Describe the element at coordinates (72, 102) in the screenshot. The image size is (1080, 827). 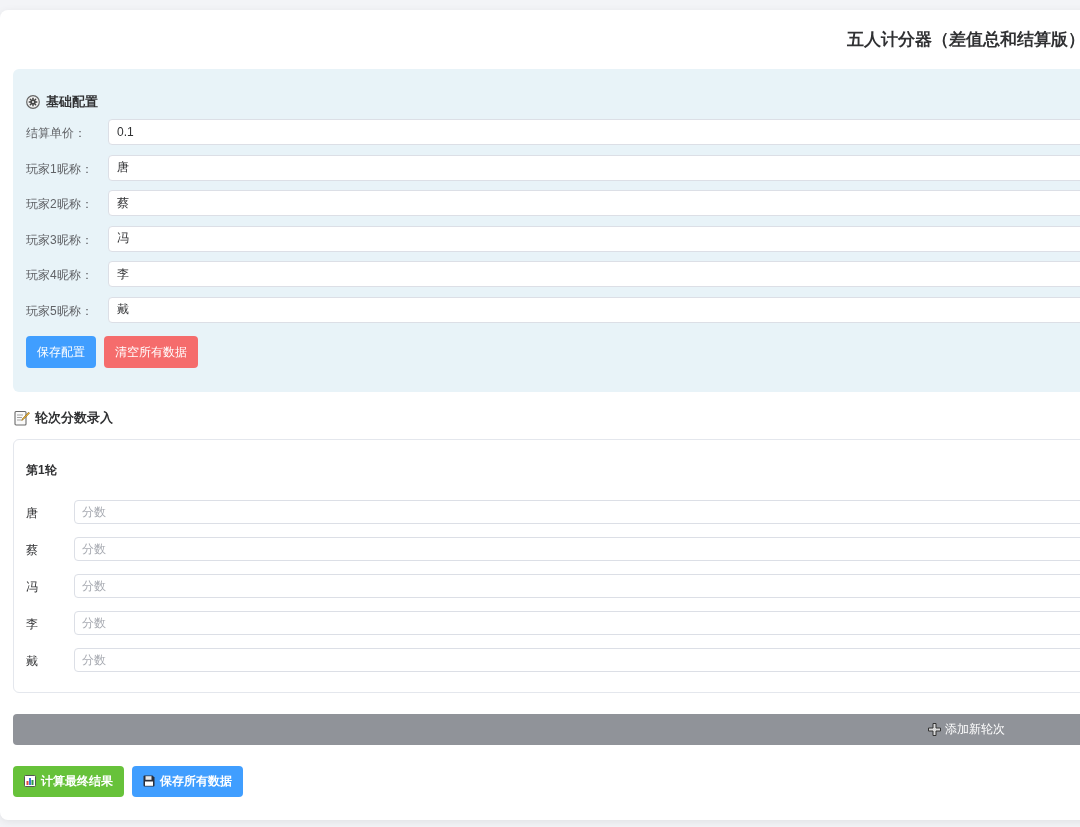
I see `section-heading: 基础配置` at that location.